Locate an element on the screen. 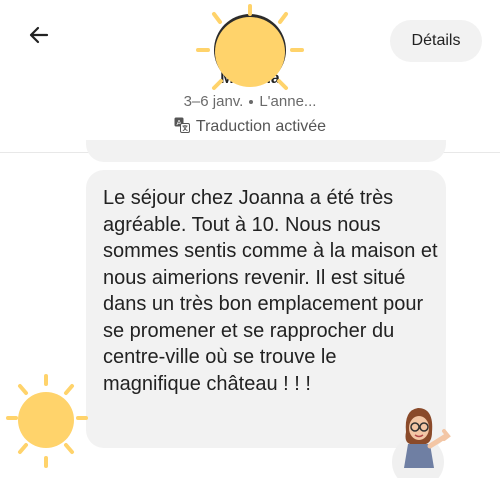  previous-message-bubble is located at coordinates (266, 151).